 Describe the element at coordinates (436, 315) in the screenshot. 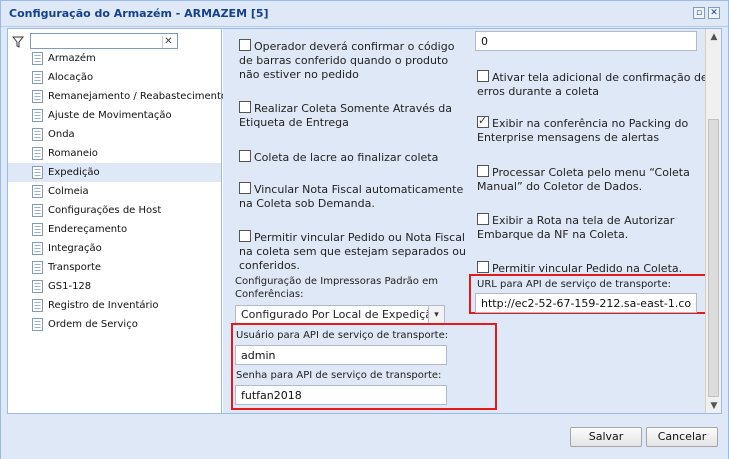

I see `chevron-down-icon: ▾` at that location.